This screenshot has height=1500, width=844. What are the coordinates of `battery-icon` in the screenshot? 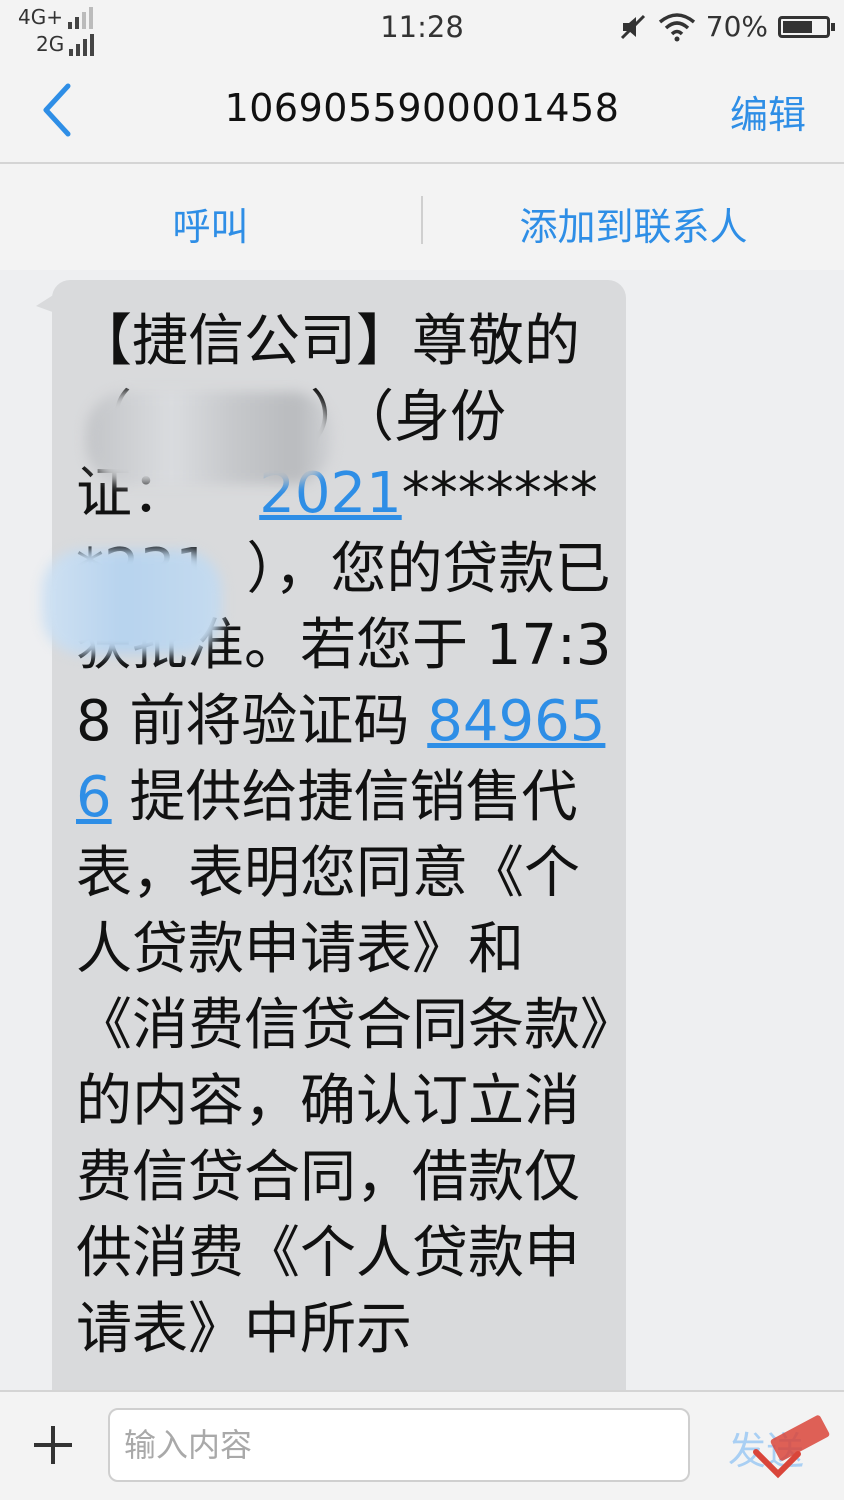 It's located at (806, 26).